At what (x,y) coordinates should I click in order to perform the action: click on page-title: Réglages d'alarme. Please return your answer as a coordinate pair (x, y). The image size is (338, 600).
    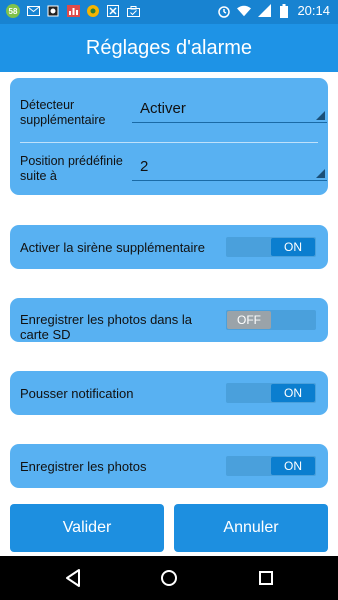
    Looking at the image, I should click on (169, 48).